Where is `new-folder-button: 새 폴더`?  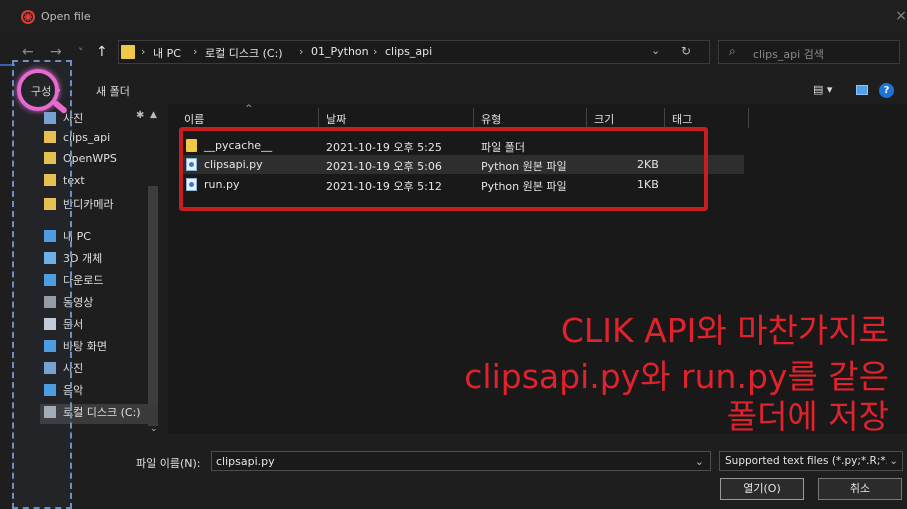 new-folder-button: 새 폴더 is located at coordinates (113, 91).